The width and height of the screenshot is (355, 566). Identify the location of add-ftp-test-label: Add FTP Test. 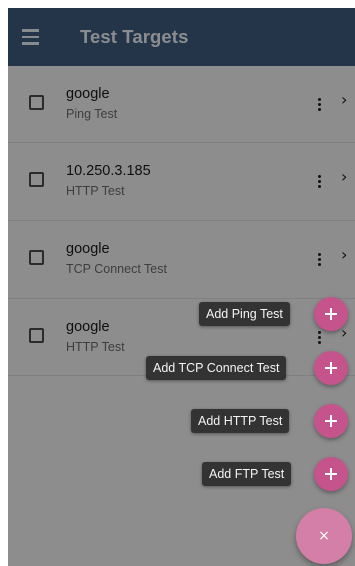
(247, 474).